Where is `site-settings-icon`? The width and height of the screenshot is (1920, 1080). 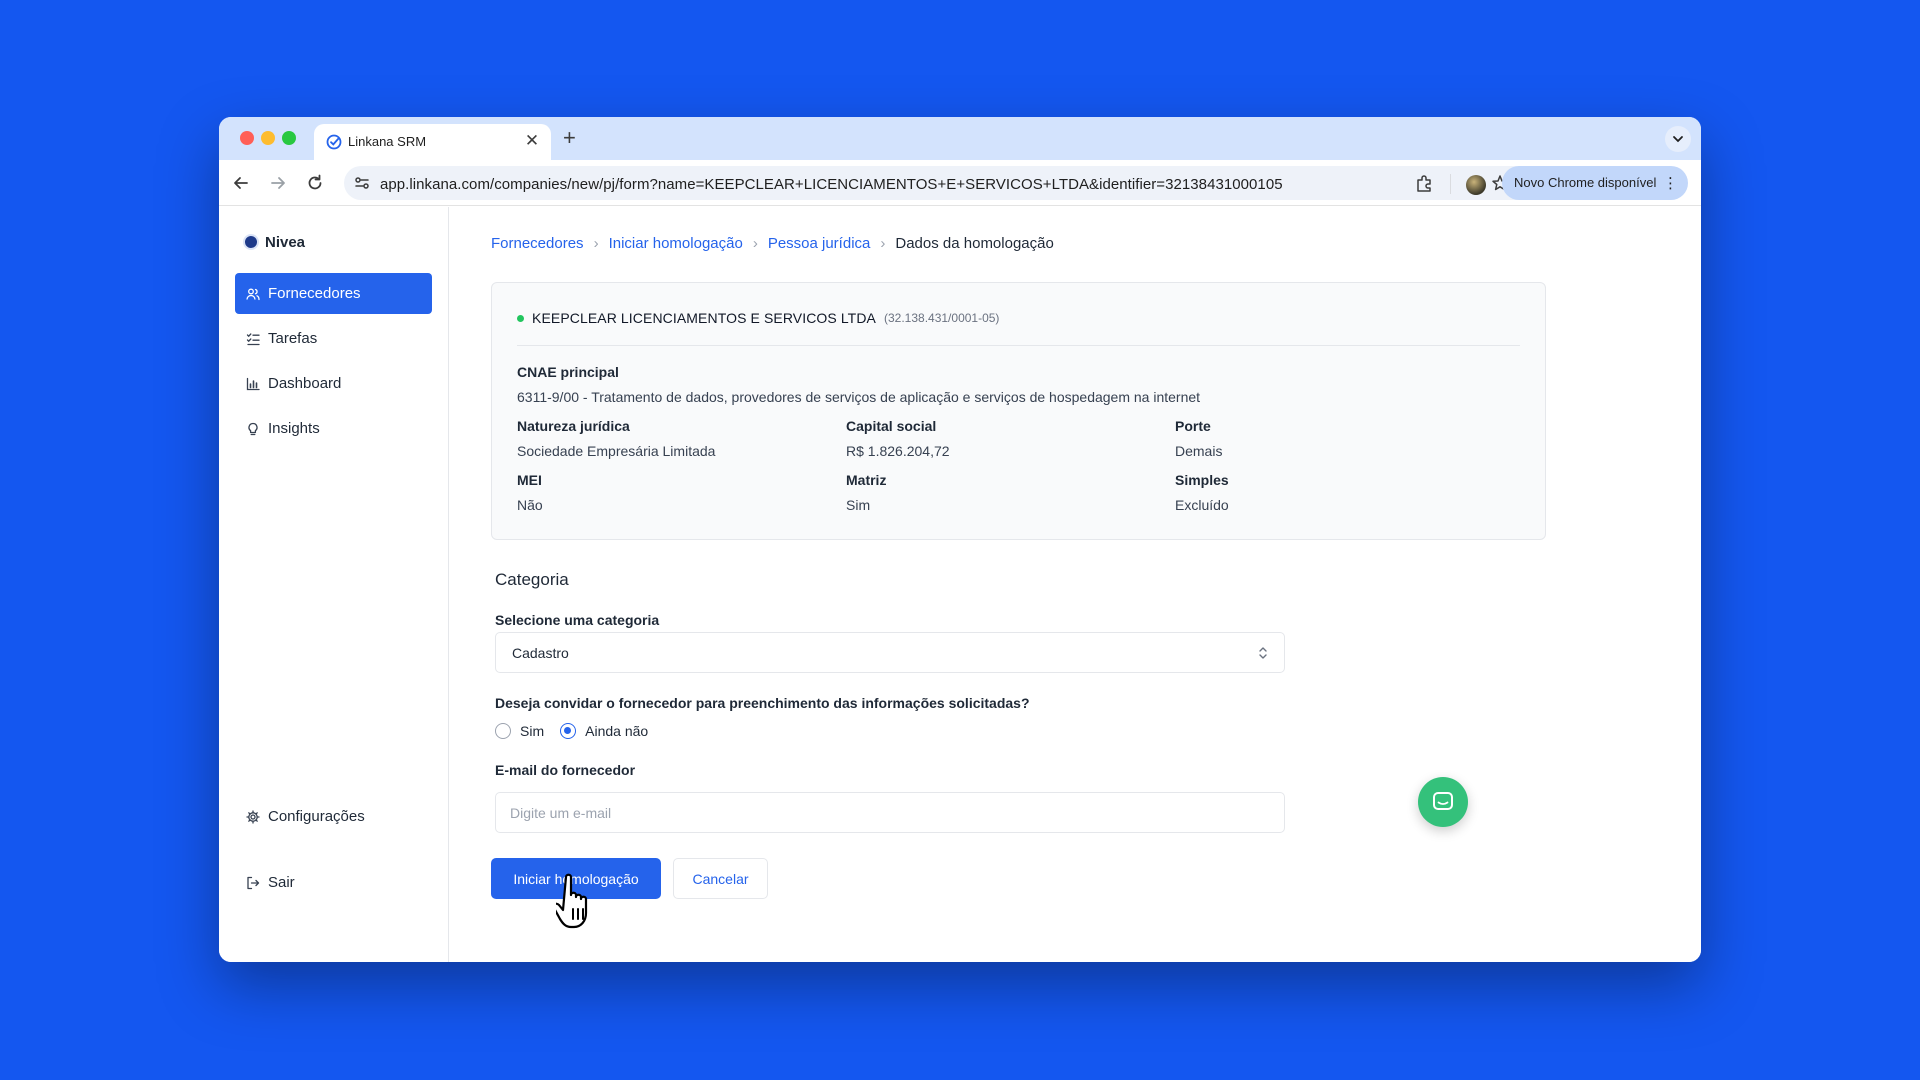 site-settings-icon is located at coordinates (362, 183).